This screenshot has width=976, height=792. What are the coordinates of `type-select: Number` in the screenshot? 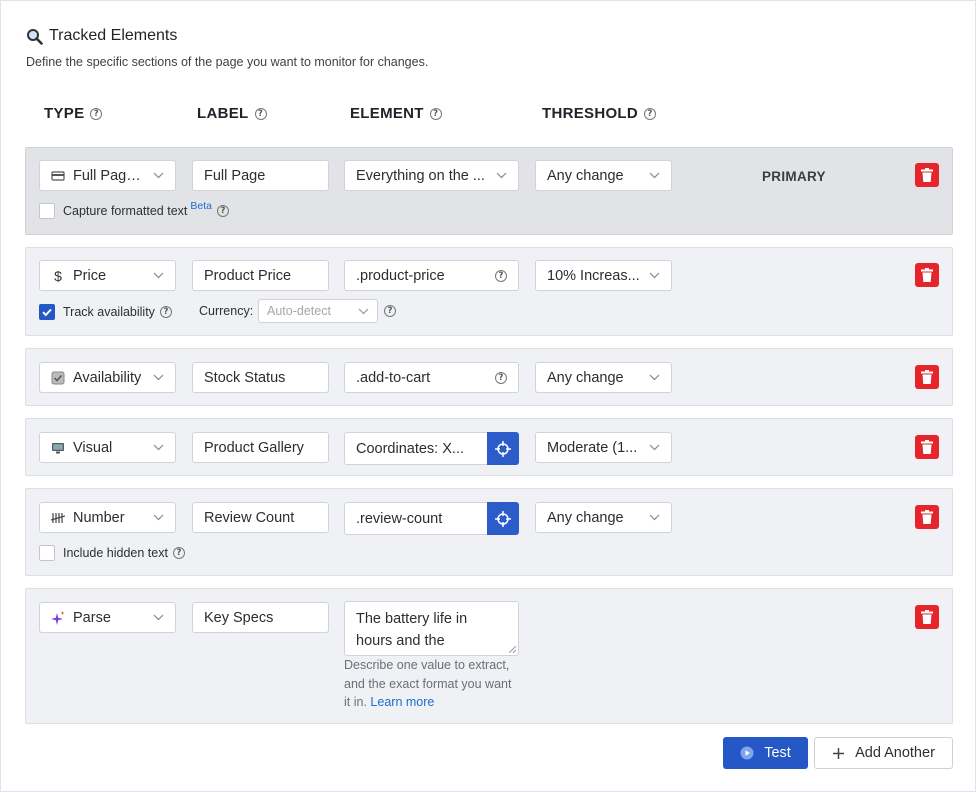 It's located at (107, 517).